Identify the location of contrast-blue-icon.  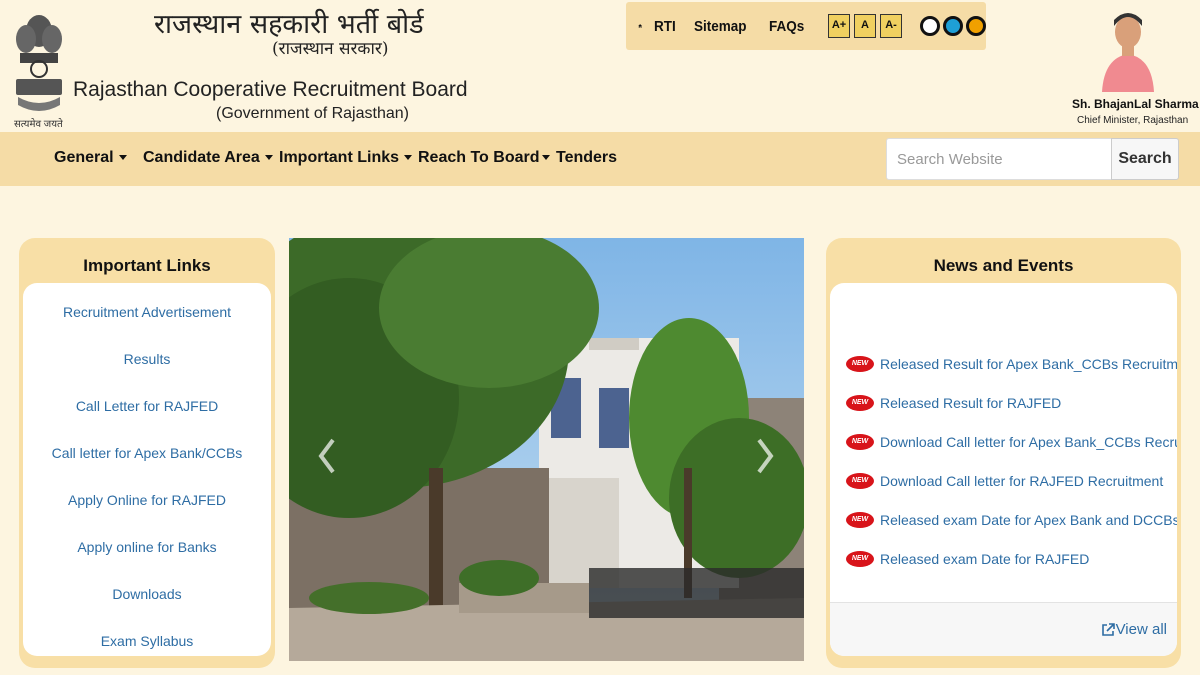
(953, 26).